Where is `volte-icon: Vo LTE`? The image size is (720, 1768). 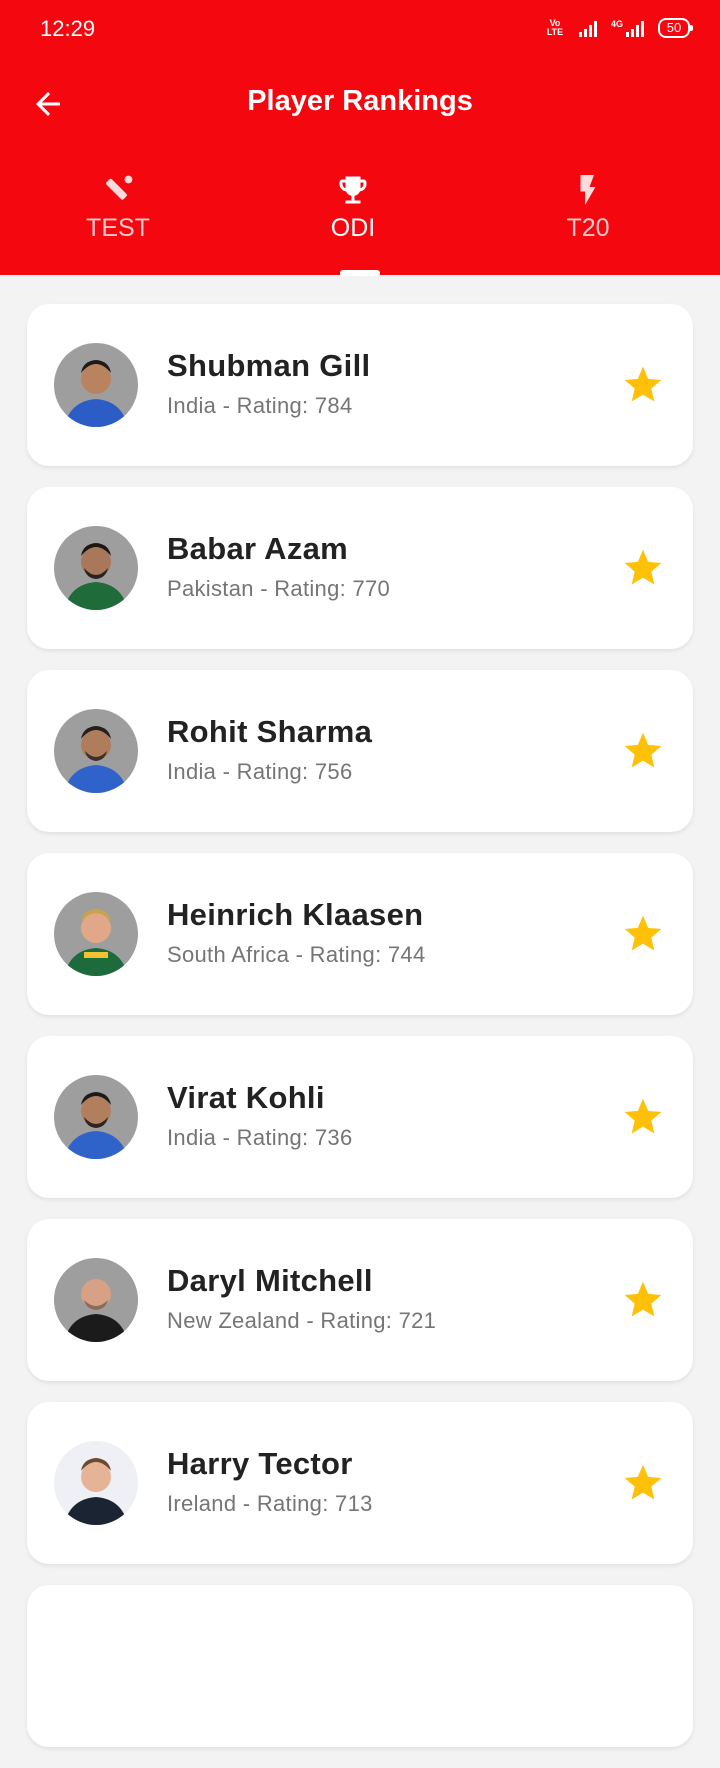
volte-icon: Vo LTE is located at coordinates (555, 27).